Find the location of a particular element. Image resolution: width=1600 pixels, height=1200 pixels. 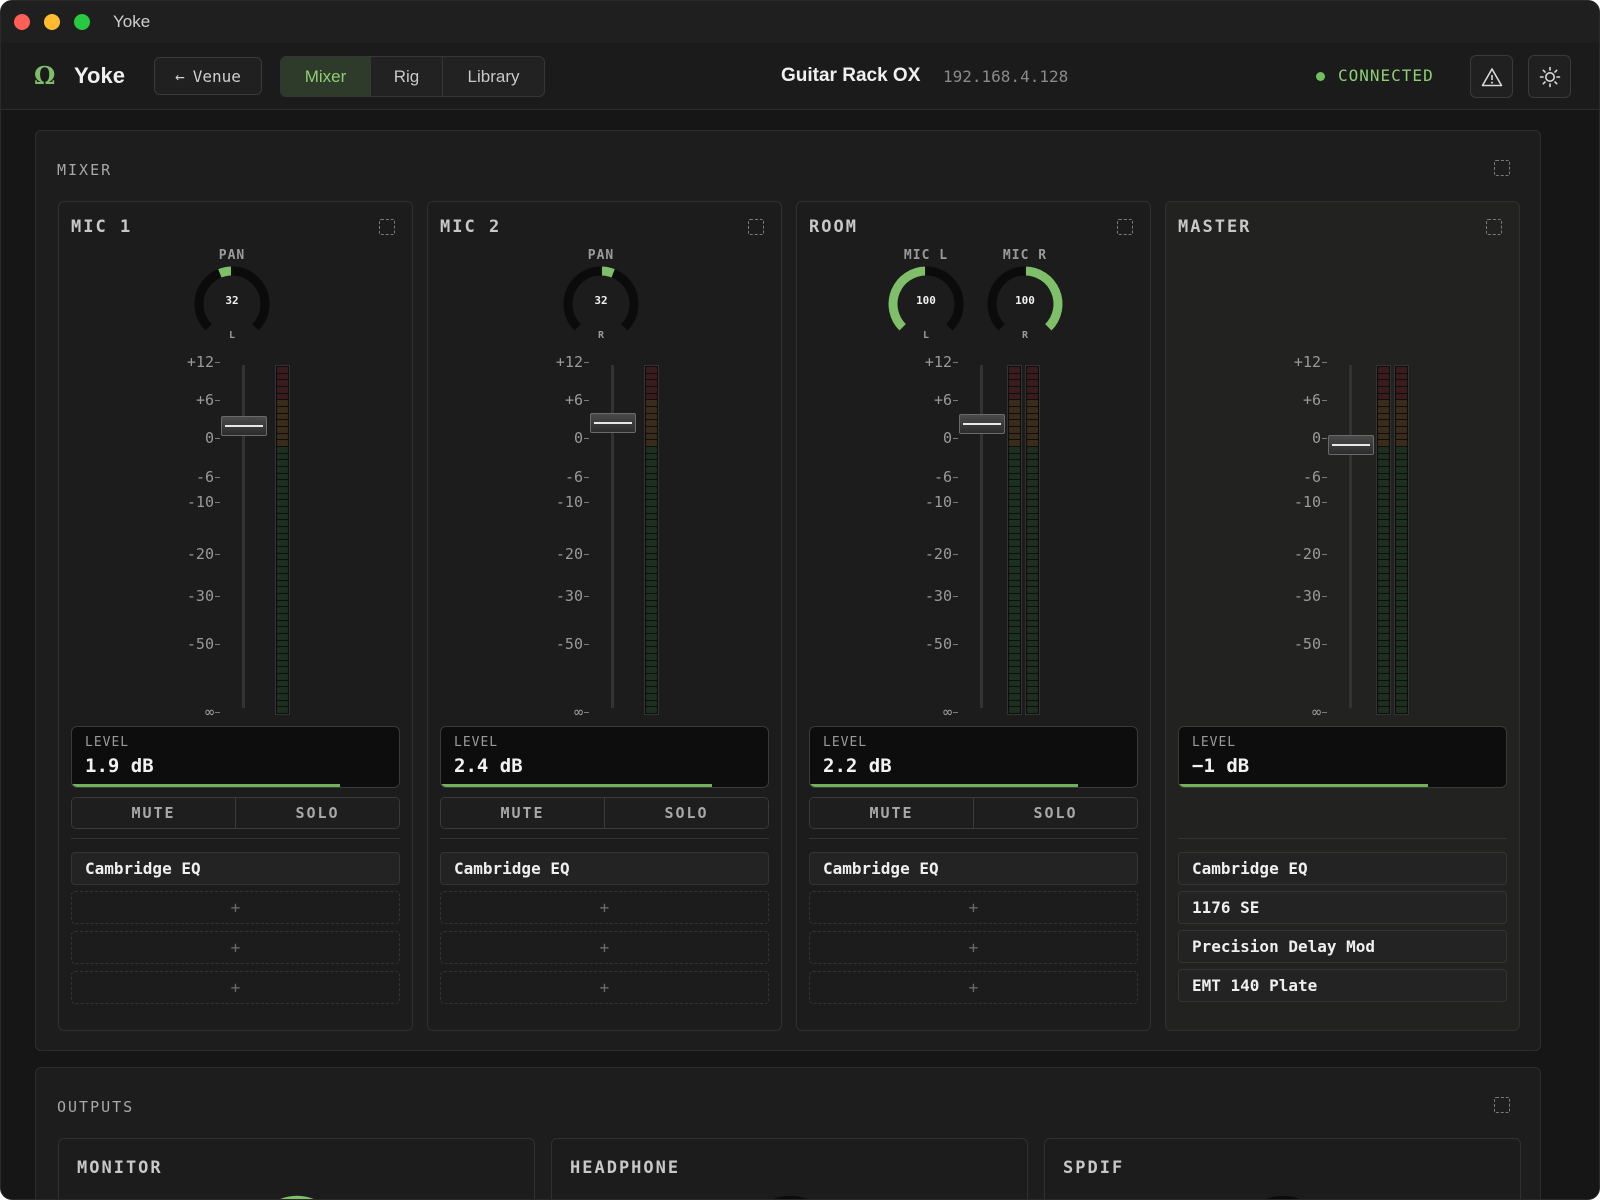

tab-library: Library is located at coordinates (493, 76).